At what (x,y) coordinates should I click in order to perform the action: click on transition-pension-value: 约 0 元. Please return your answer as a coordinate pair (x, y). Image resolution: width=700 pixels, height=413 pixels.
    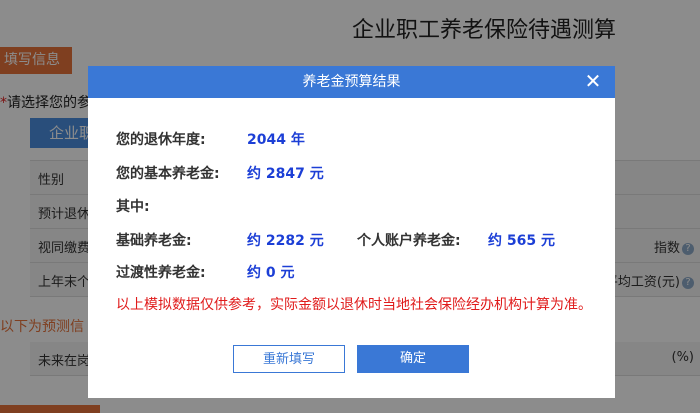
    Looking at the image, I should click on (271, 273).